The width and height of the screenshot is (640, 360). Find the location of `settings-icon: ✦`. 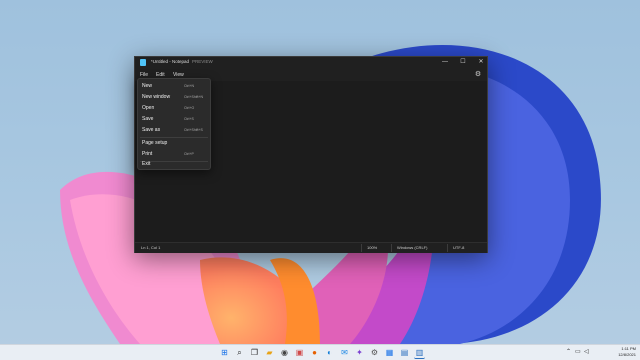

settings-icon: ✦ is located at coordinates (359, 352).